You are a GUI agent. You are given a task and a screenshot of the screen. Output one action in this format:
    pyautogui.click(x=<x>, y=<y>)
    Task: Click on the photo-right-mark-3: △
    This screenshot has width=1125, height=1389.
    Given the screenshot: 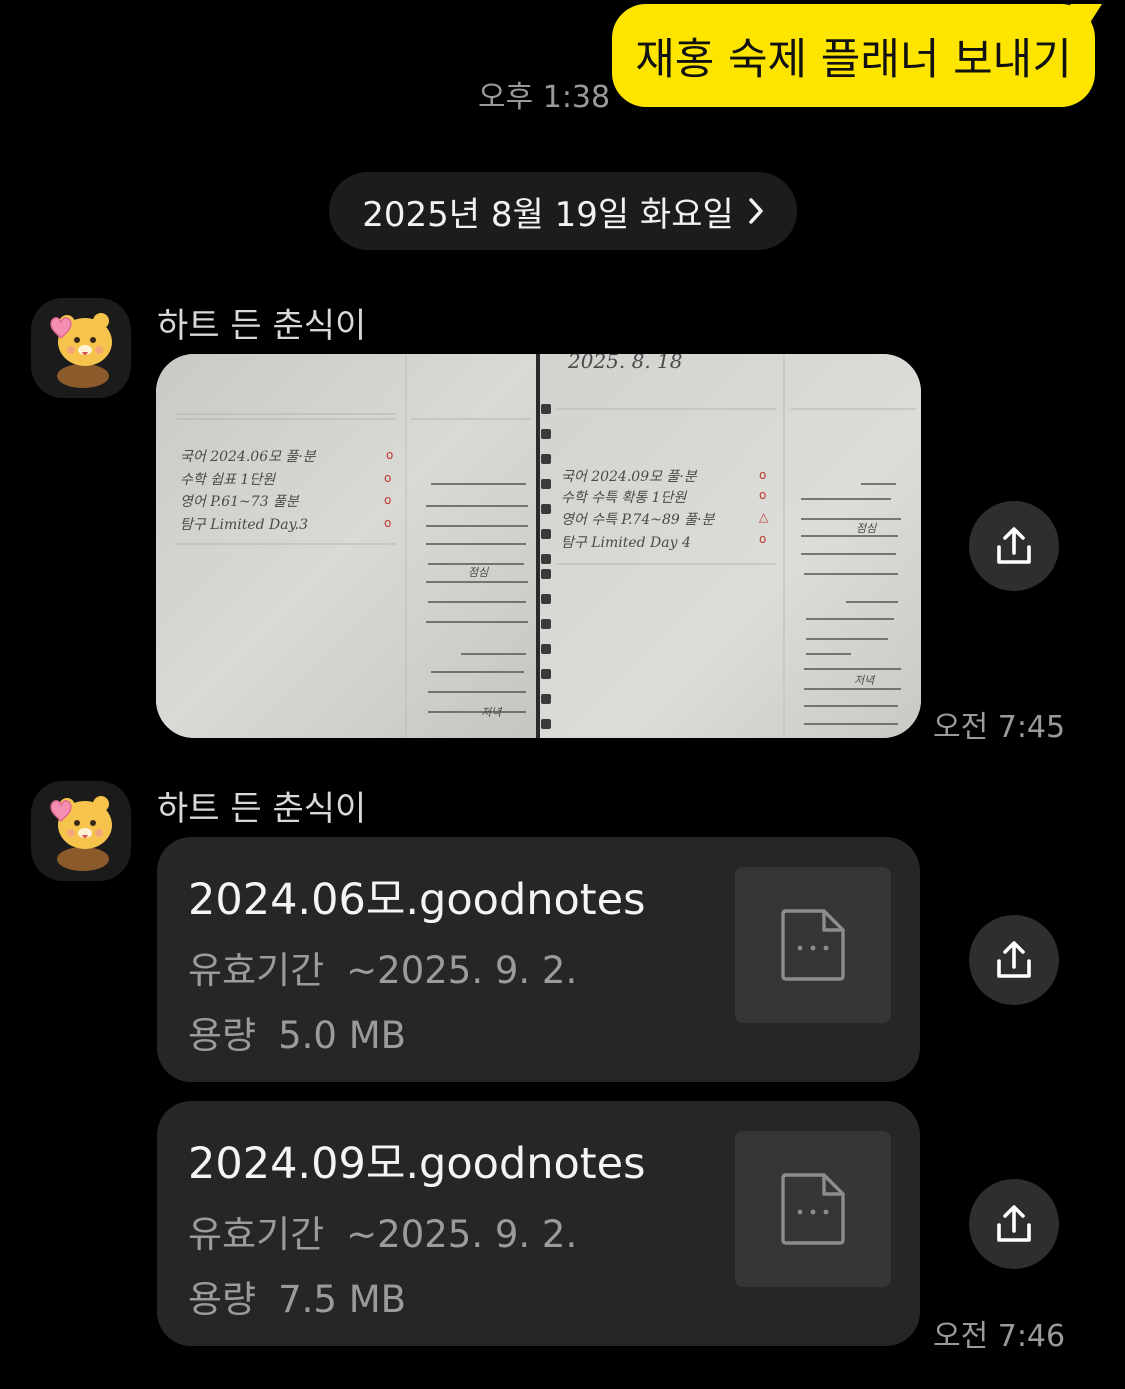 What is the action you would take?
    pyautogui.click(x=764, y=517)
    